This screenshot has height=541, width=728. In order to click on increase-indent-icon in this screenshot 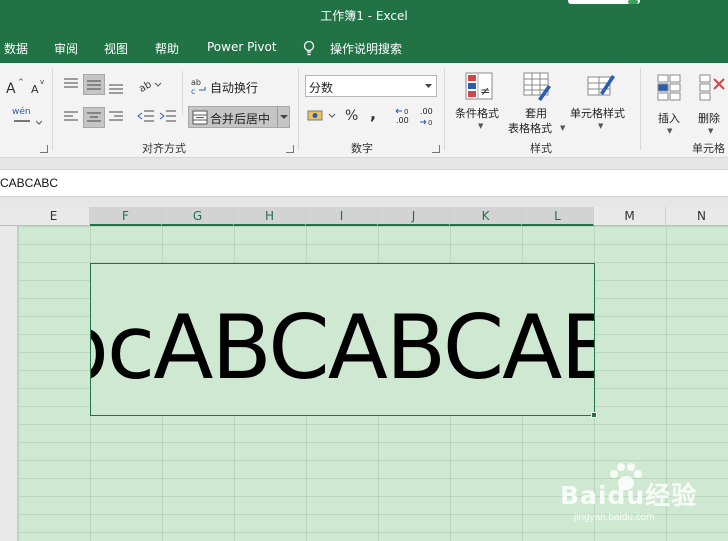, I will do `click(168, 116)`.